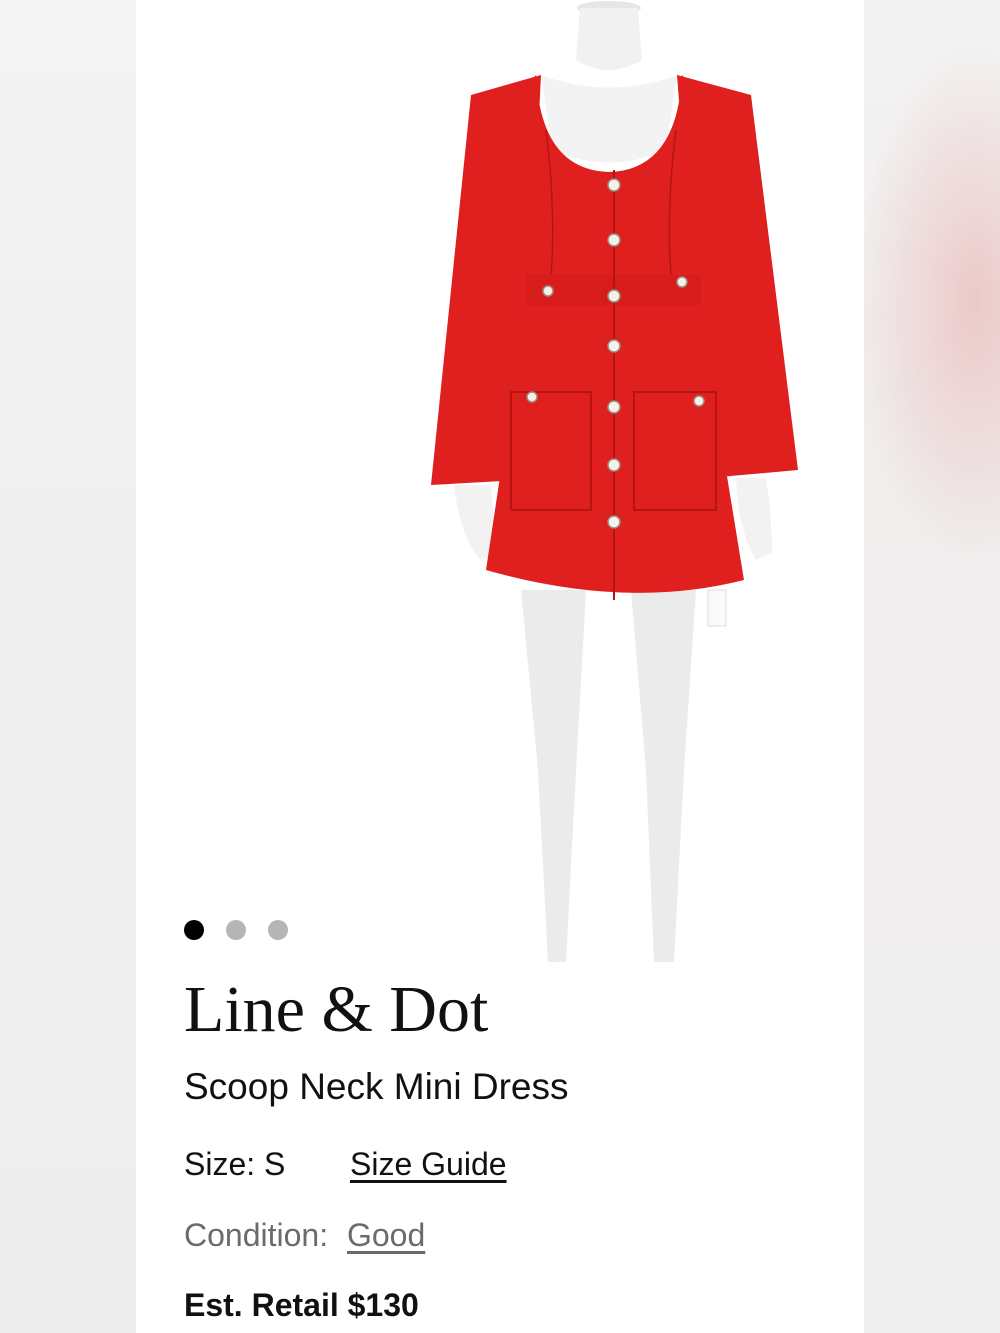 This screenshot has height=1333, width=1000. Describe the element at coordinates (383, 1305) in the screenshot. I see `retail-price: $130` at that location.